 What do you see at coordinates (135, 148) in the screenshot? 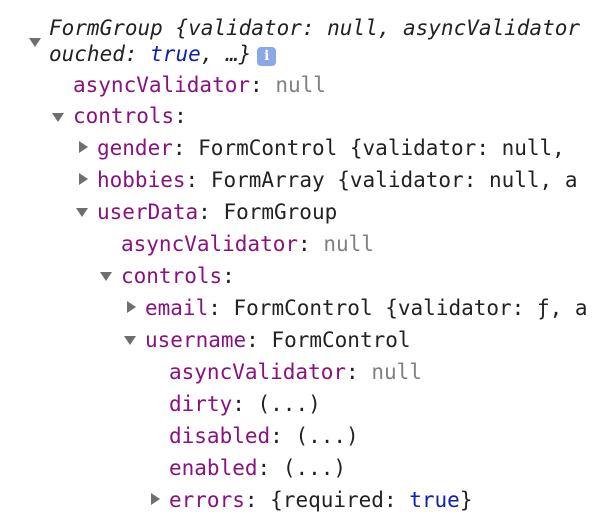
I see `property-key: gender` at bounding box center [135, 148].